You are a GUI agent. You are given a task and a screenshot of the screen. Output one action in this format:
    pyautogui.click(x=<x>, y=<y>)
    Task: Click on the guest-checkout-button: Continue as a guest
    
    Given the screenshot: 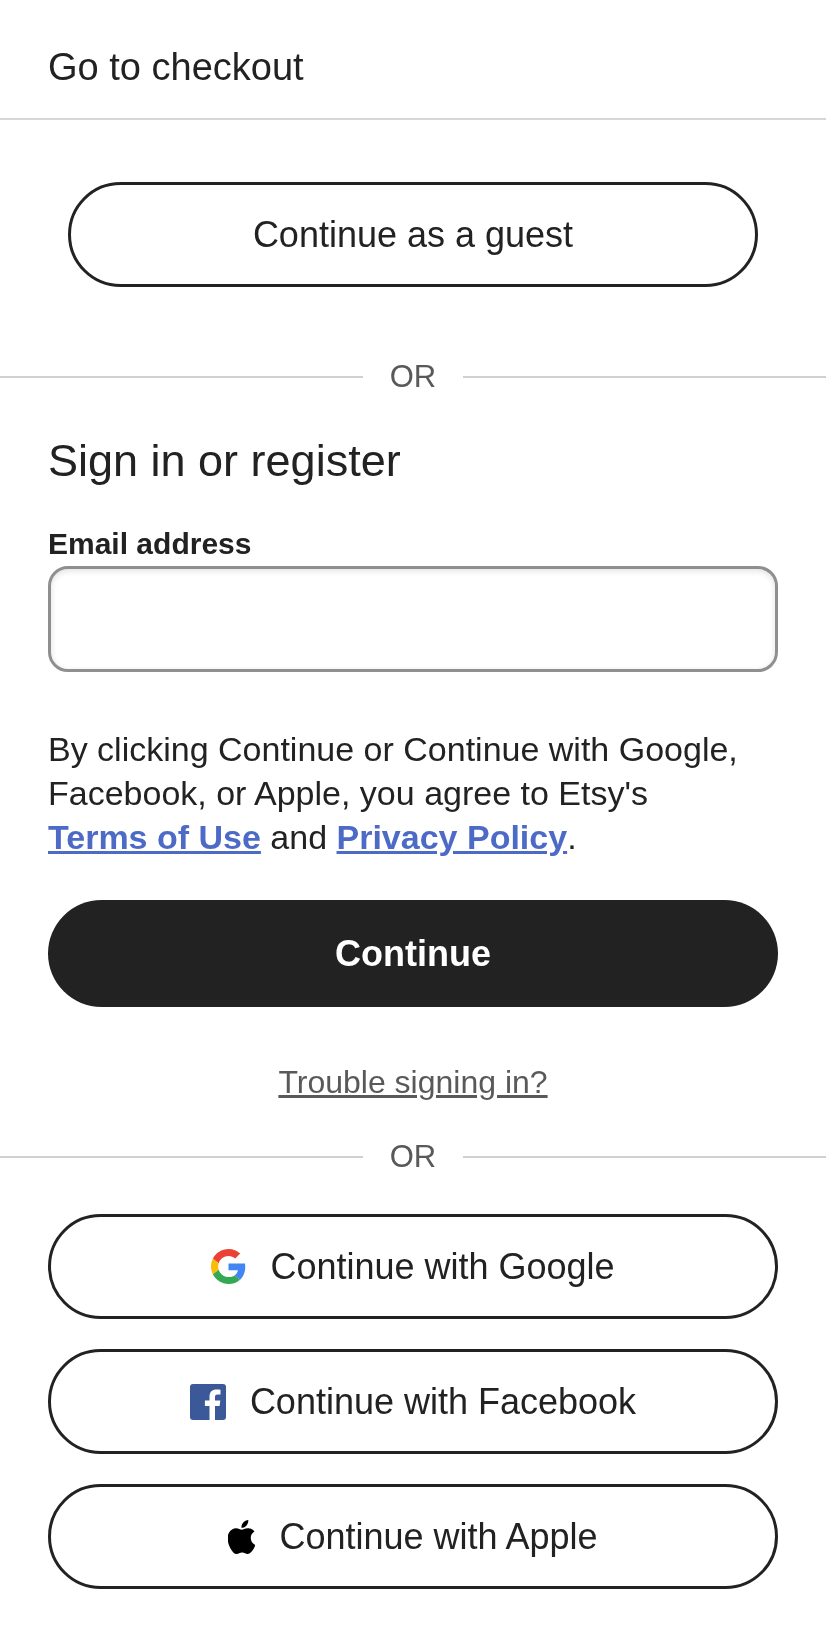 What is the action you would take?
    pyautogui.click(x=413, y=234)
    